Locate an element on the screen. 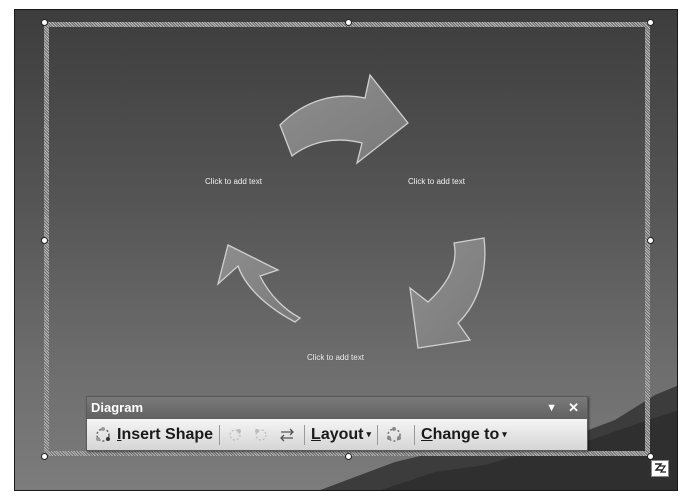 Image resolution: width=683 pixels, height=502 pixels. layout-mnemonic: L is located at coordinates (316, 434).